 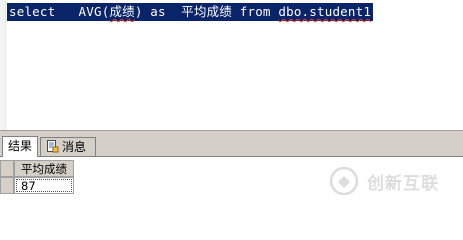 I want to click on query-token-error: 成绩, so click(x=122, y=11).